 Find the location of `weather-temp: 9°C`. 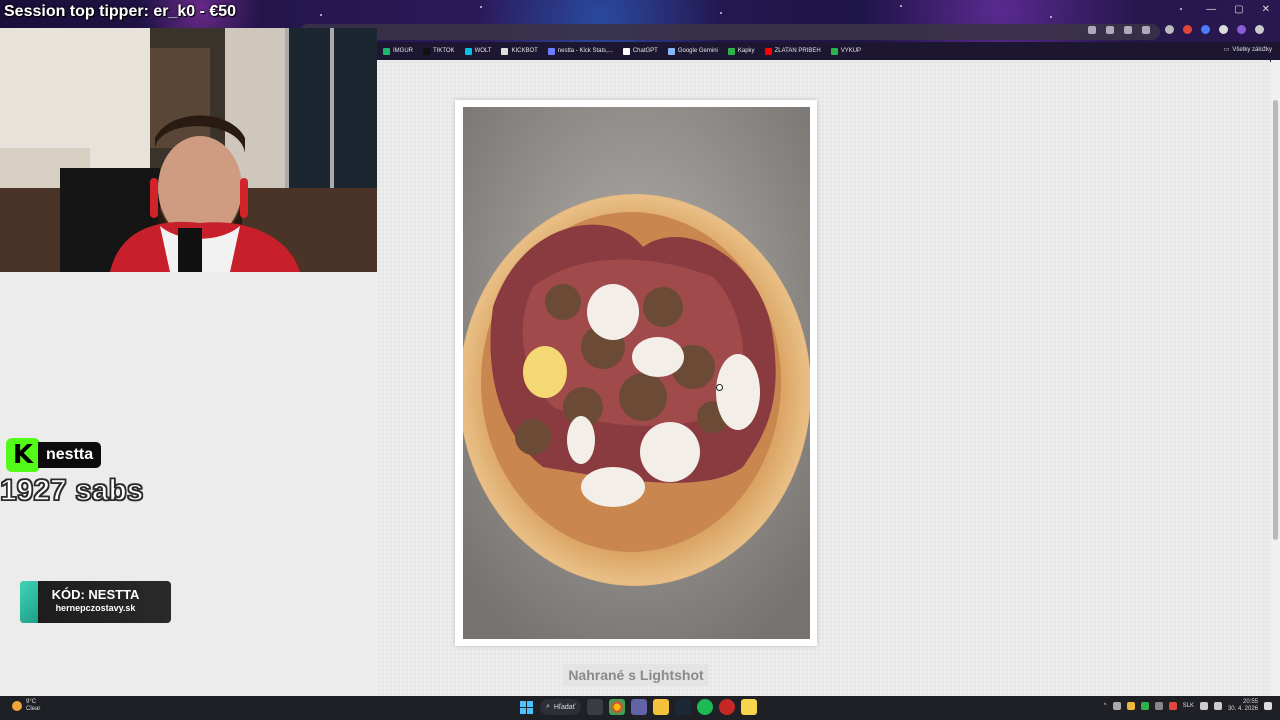

weather-temp: 9°C is located at coordinates (31, 702).